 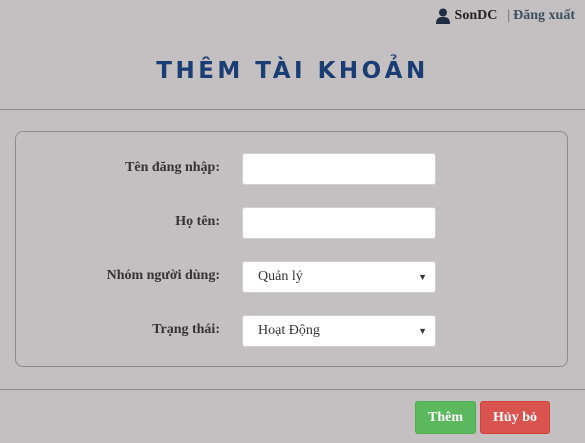 What do you see at coordinates (292, 389) in the screenshot?
I see `footer-divider` at bounding box center [292, 389].